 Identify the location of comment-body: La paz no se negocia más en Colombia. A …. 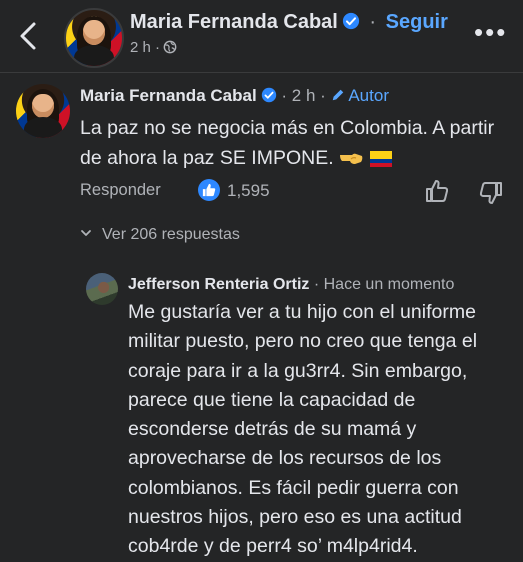
(287, 143).